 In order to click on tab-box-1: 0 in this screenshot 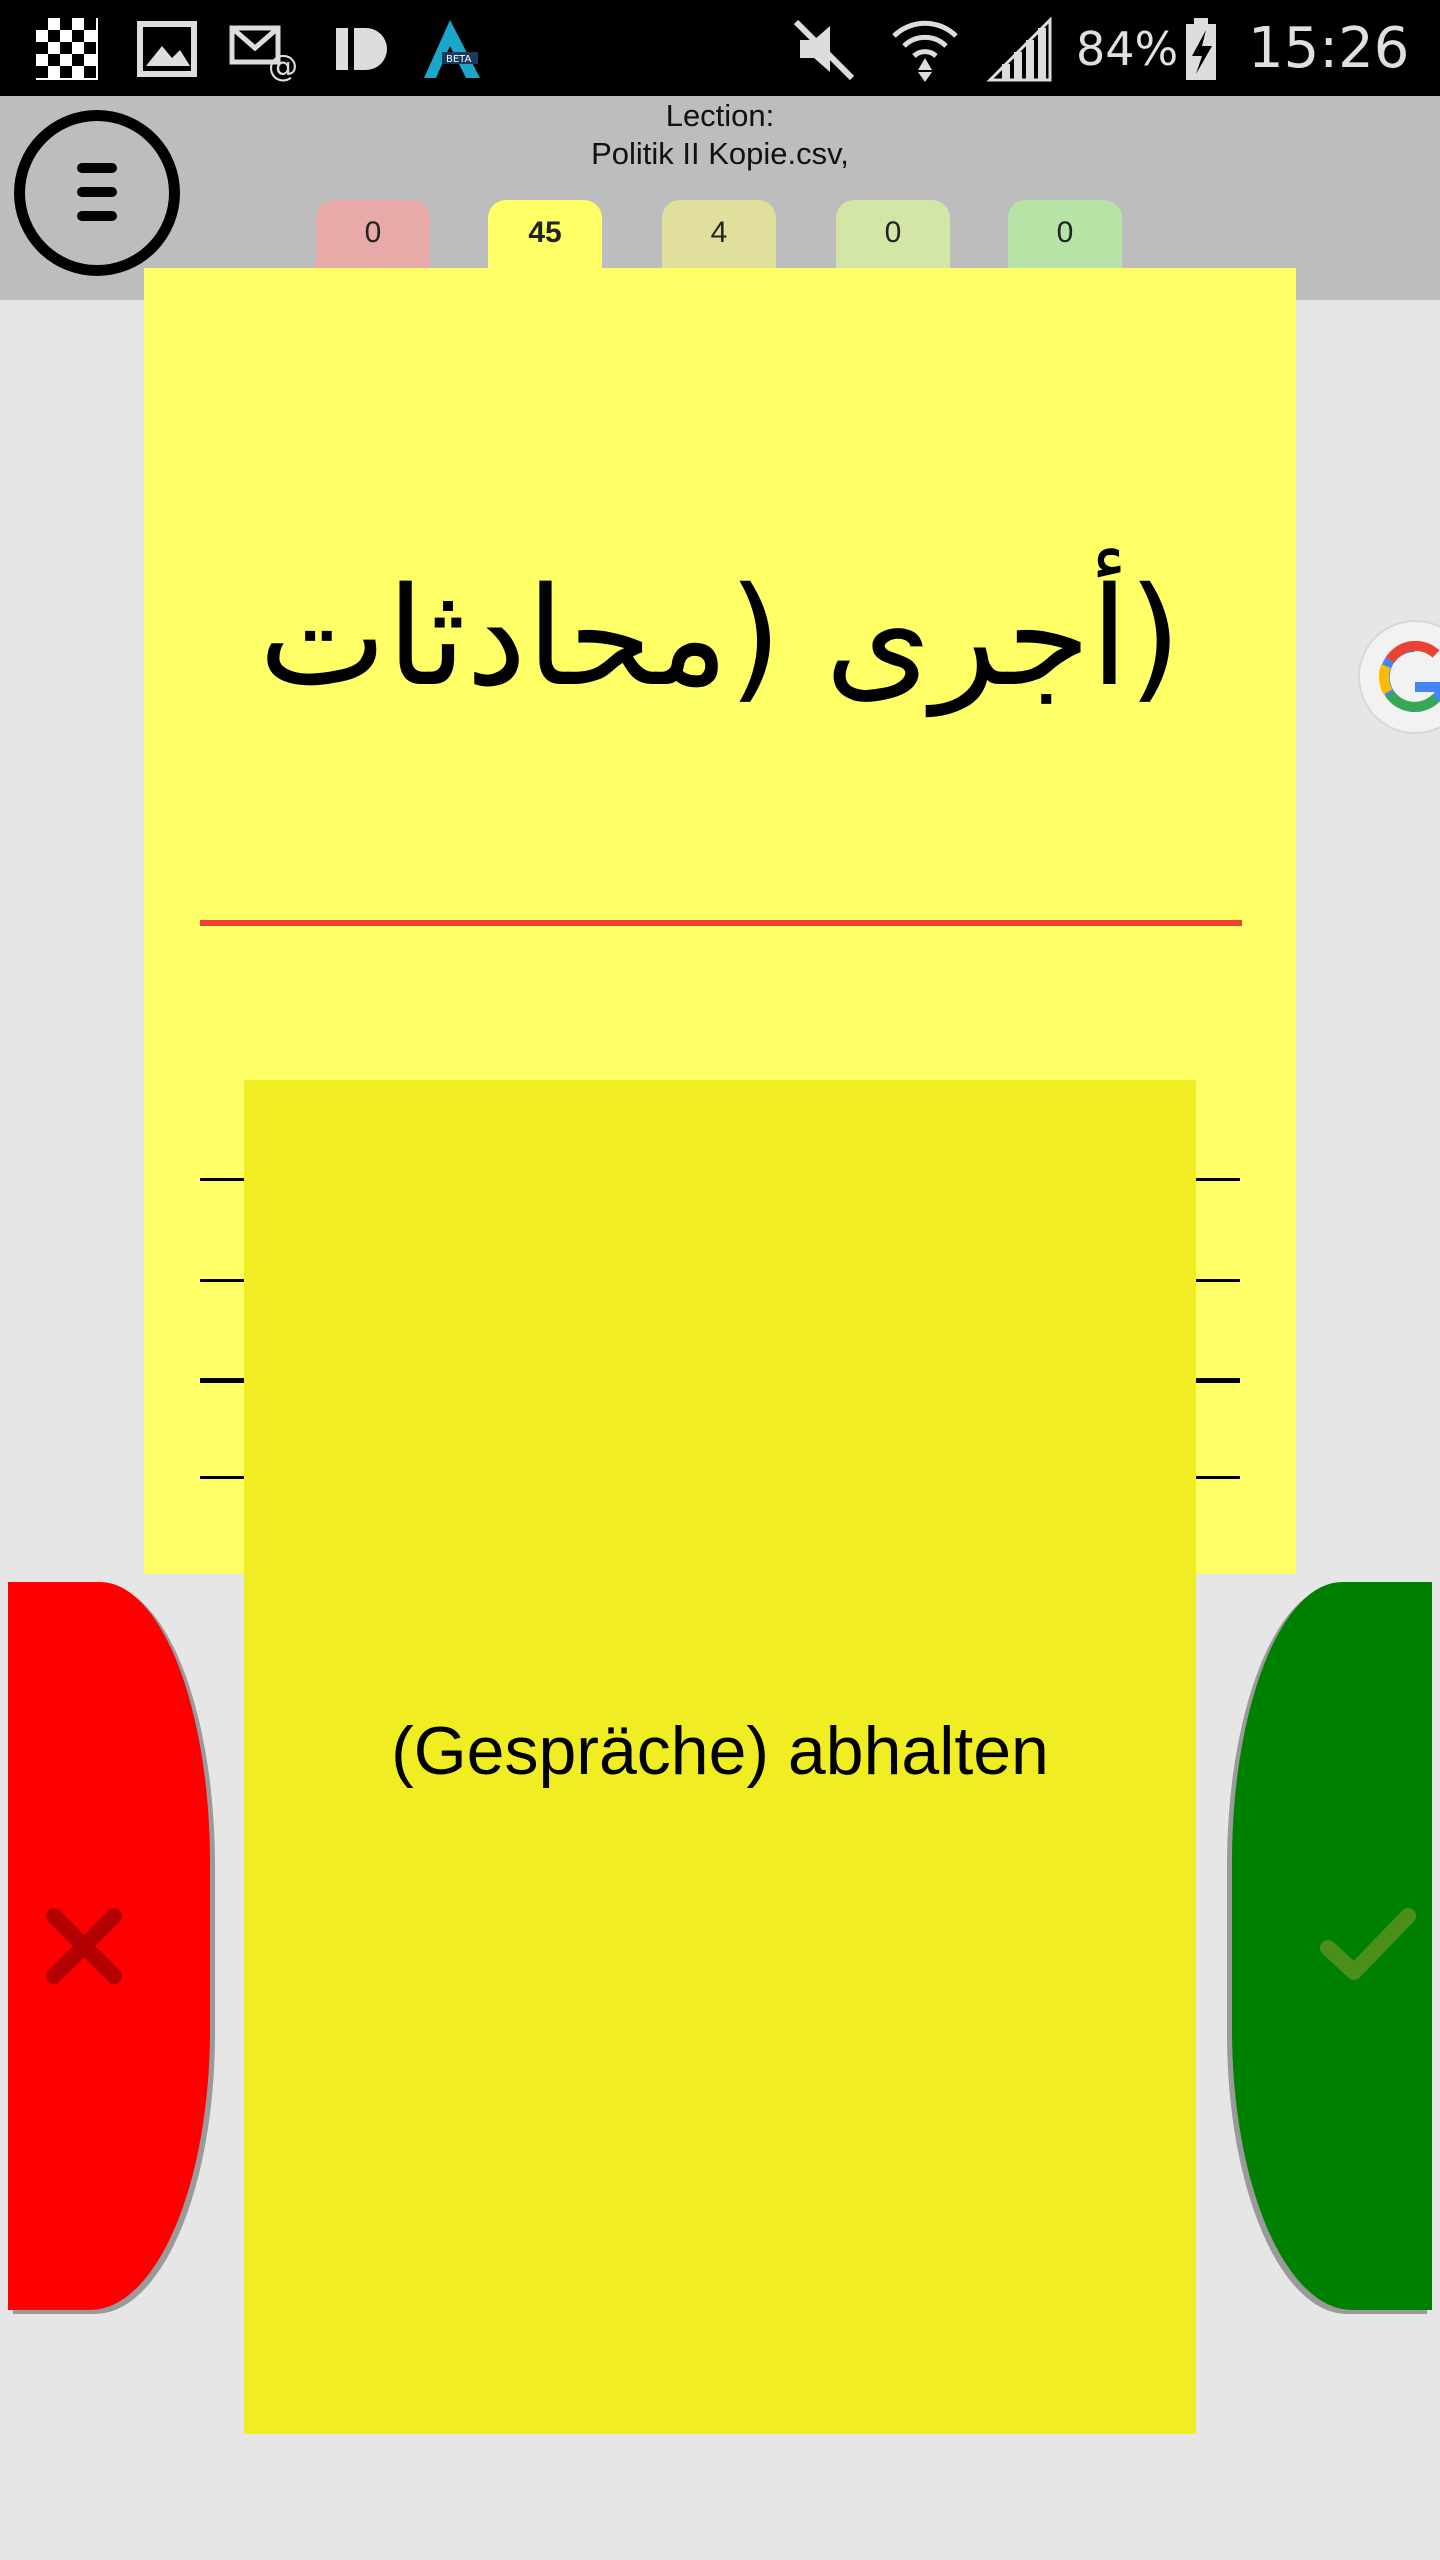, I will do `click(373, 235)`.